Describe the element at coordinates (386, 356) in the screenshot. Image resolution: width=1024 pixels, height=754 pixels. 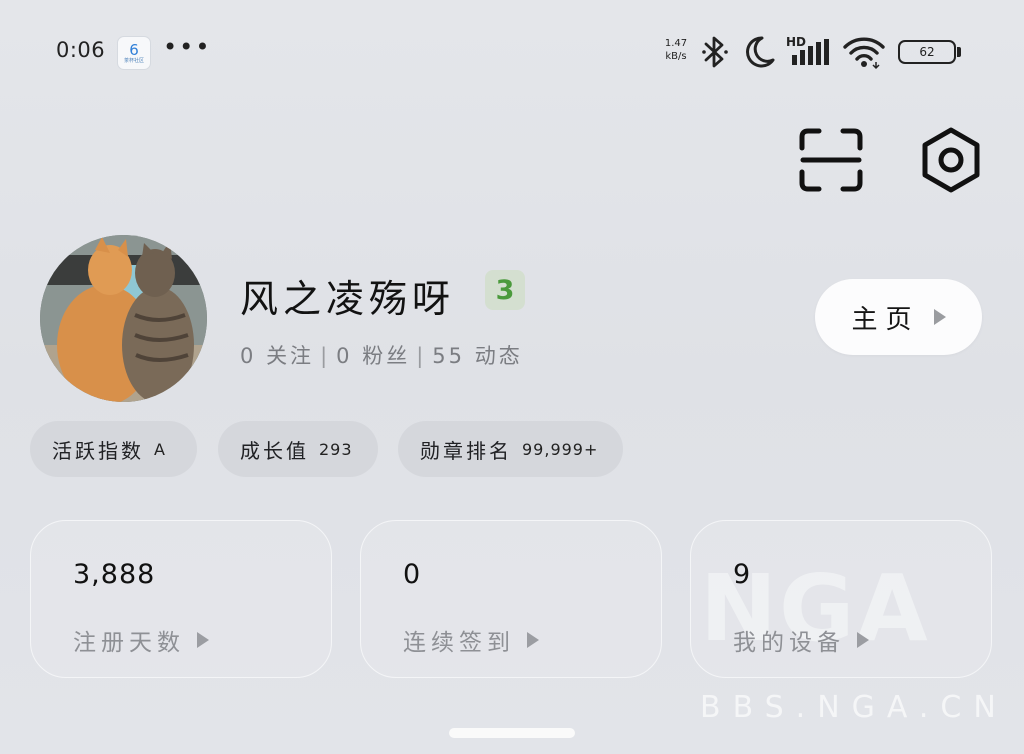
I see `followers-label: 粉丝` at that location.